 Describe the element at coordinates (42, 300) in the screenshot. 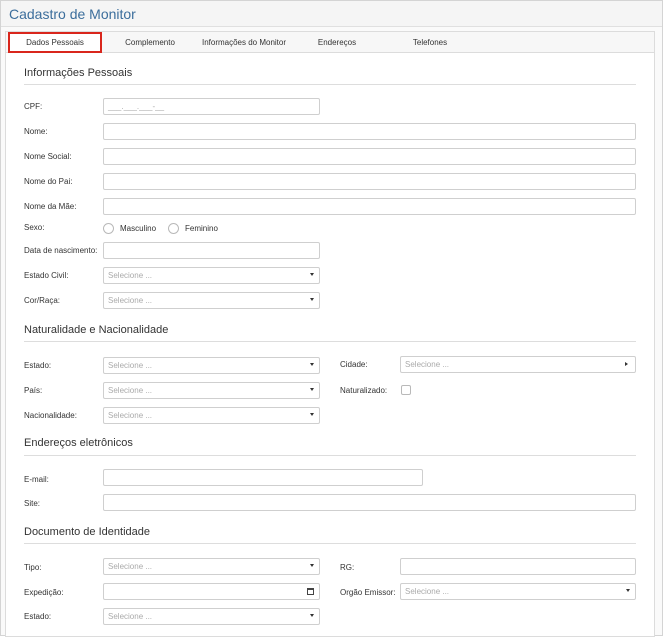

I see `cor-raca-label: Cor/Raça:` at that location.